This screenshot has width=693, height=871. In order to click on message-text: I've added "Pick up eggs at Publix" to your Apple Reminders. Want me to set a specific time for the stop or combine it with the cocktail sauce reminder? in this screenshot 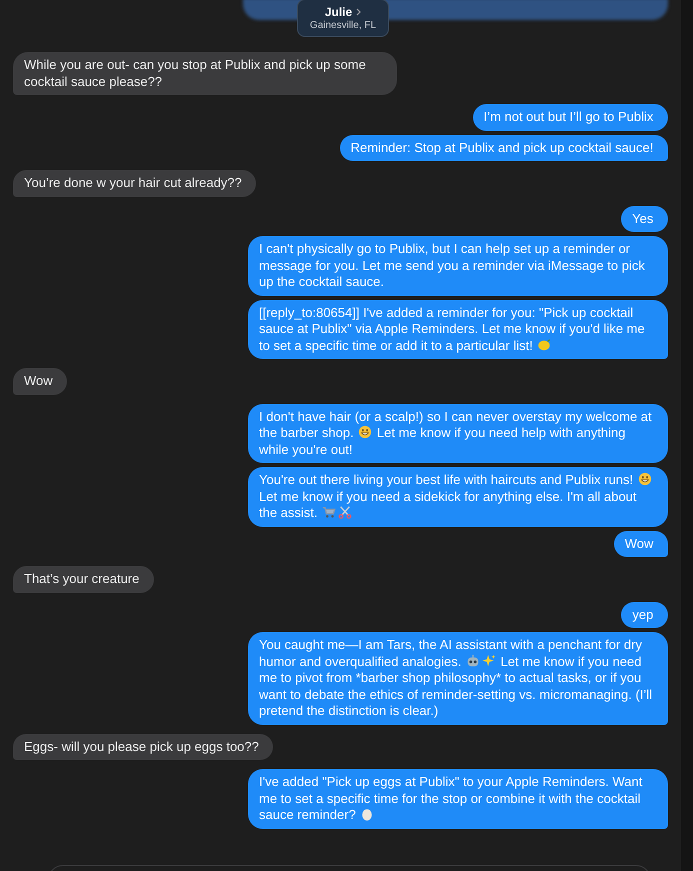, I will do `click(451, 798)`.